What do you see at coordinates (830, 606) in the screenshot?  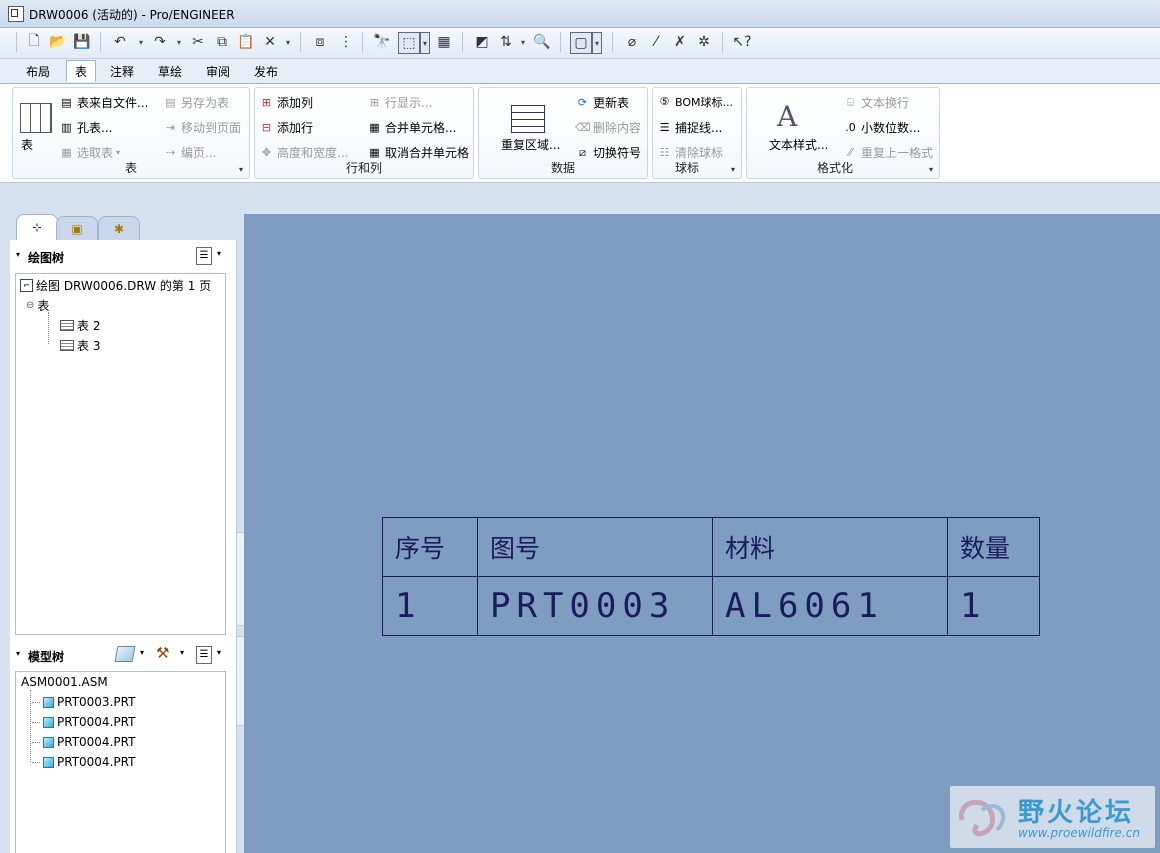 I see `table-cell: AL6061` at bounding box center [830, 606].